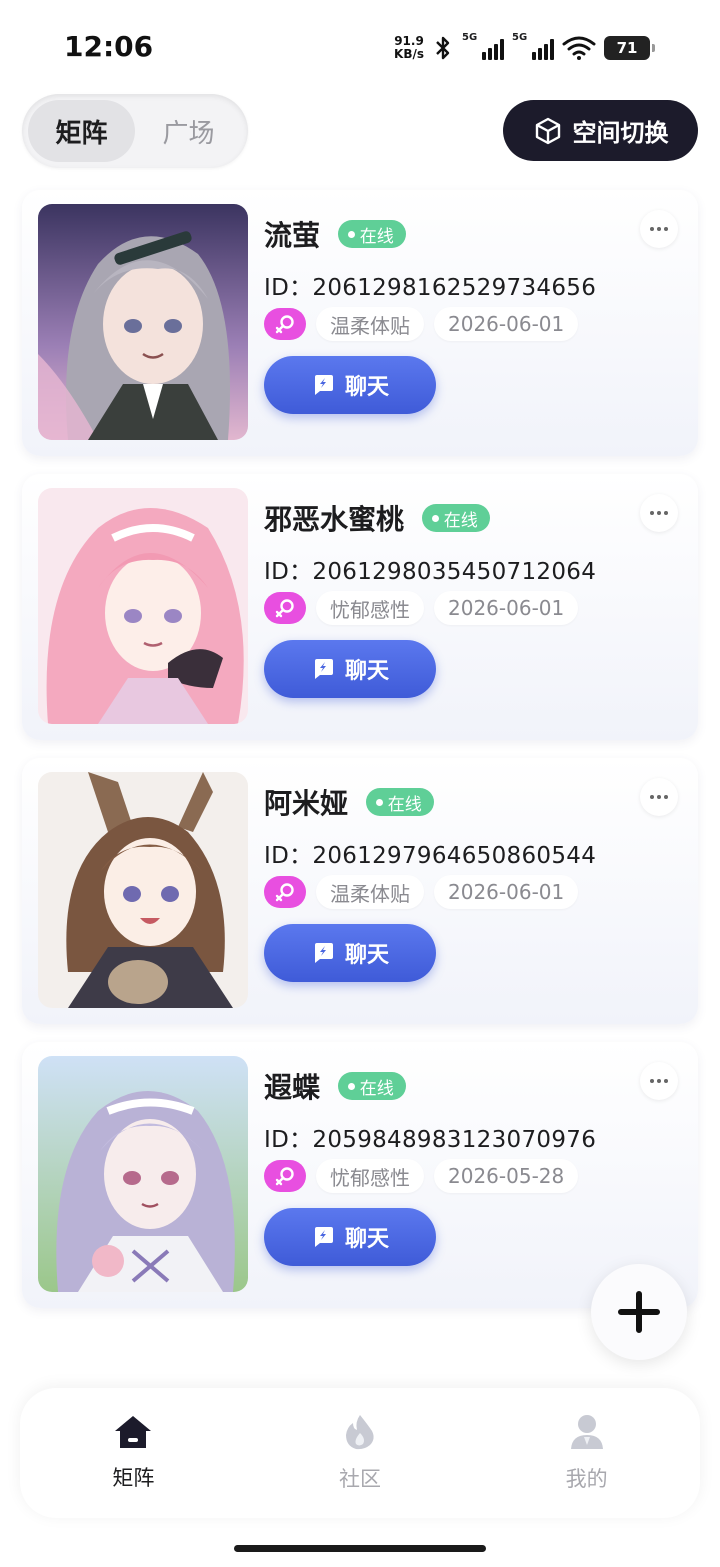 The width and height of the screenshot is (720, 1567). I want to click on bluetooth-icon, so click(443, 48).